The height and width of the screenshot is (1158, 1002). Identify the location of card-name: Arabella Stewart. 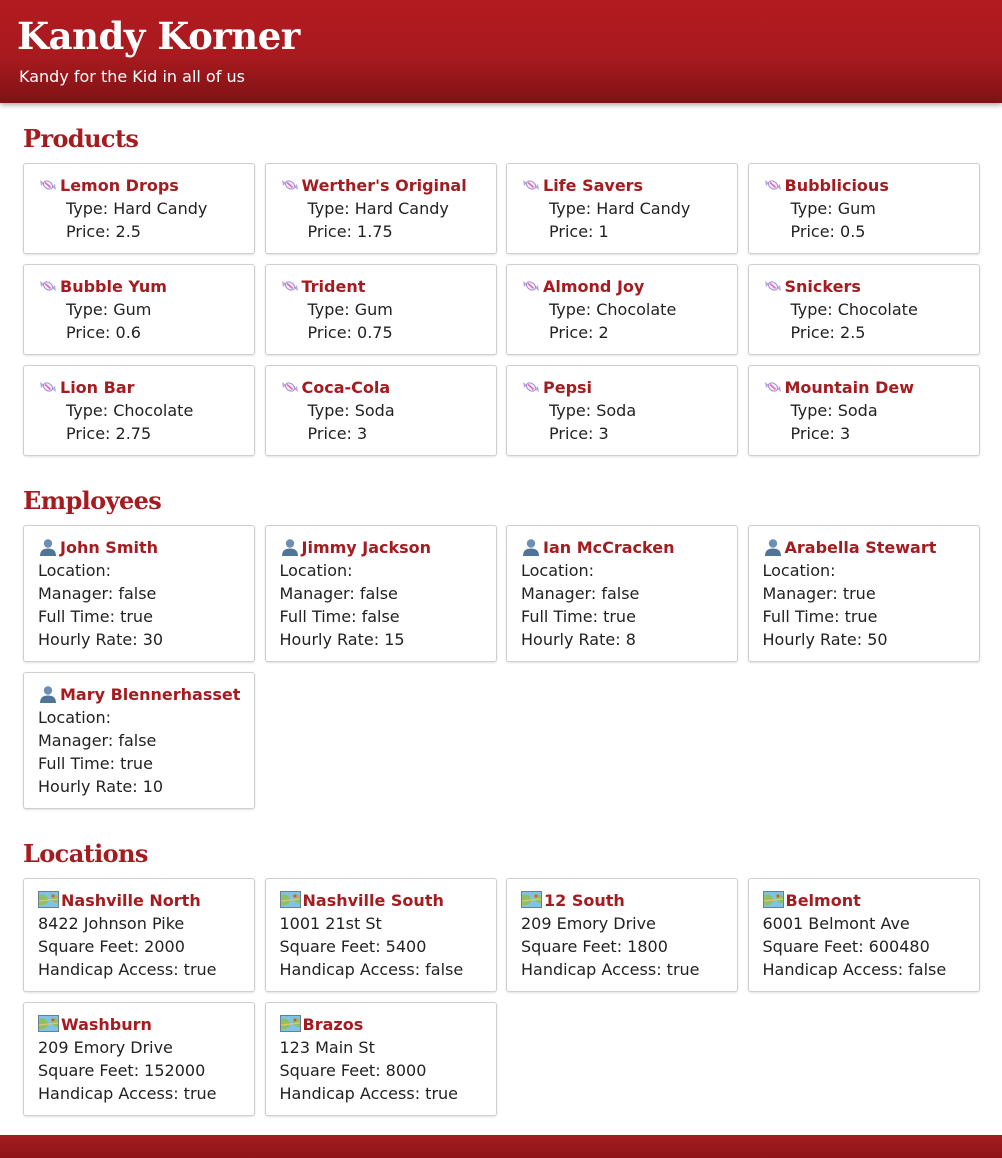
(860, 547).